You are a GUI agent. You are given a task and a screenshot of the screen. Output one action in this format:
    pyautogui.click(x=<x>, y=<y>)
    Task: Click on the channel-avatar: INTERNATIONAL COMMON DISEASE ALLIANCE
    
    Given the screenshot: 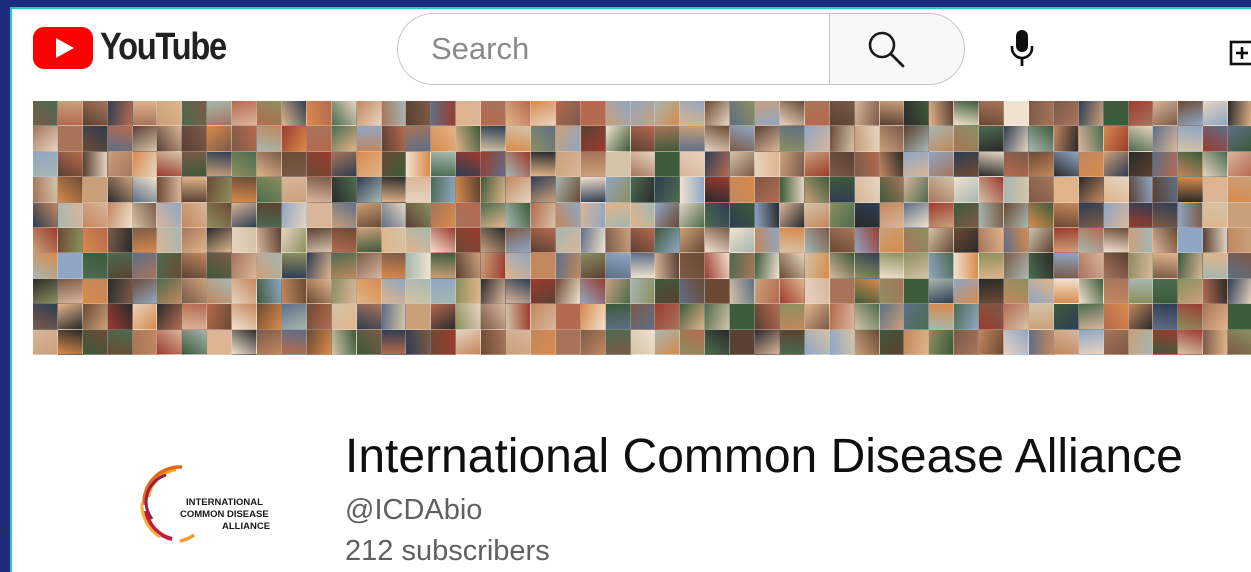 What is the action you would take?
    pyautogui.click(x=206, y=504)
    